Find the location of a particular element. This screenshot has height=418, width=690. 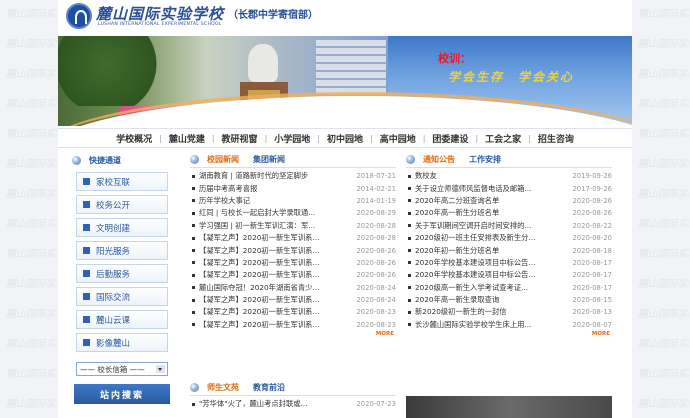

sidebar-item: 阳光服务 is located at coordinates (122, 250).